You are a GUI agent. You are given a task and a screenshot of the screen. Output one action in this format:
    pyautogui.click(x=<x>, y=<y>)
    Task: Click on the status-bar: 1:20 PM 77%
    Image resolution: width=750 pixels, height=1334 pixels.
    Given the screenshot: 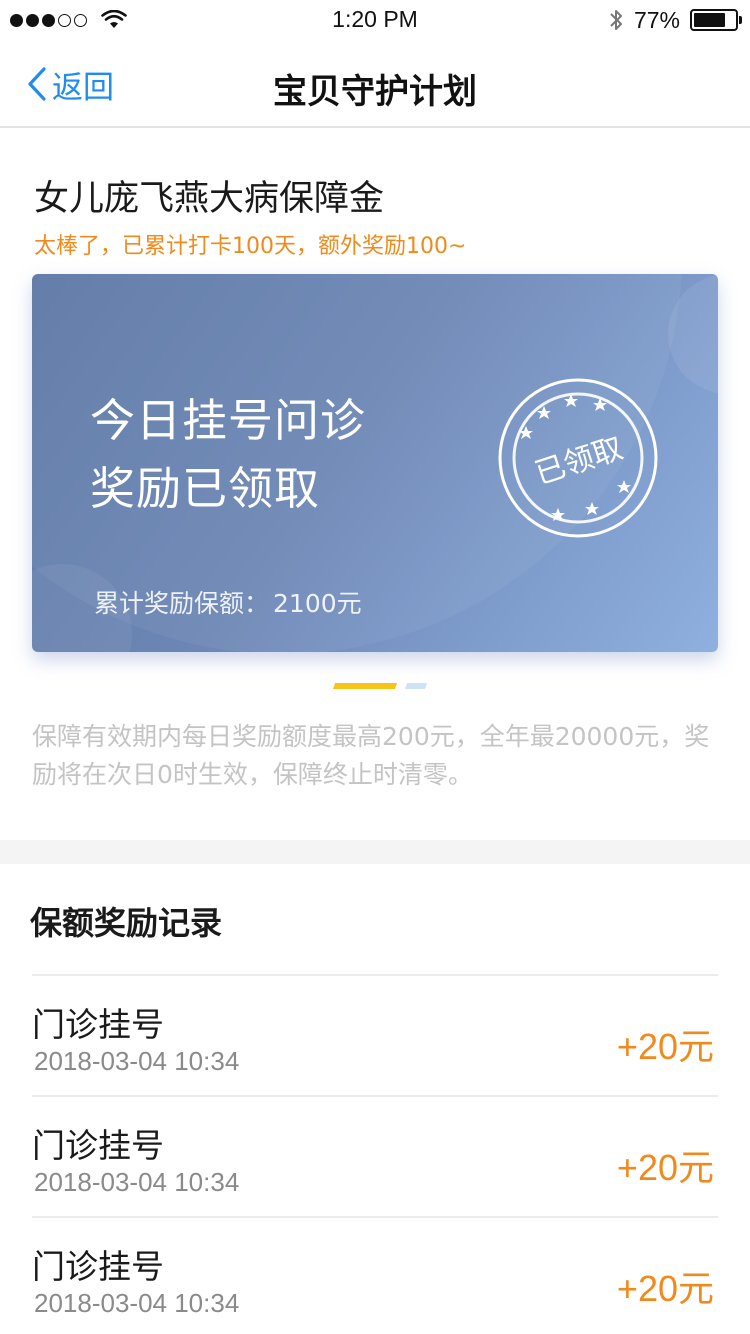 What is the action you would take?
    pyautogui.click(x=375, y=20)
    